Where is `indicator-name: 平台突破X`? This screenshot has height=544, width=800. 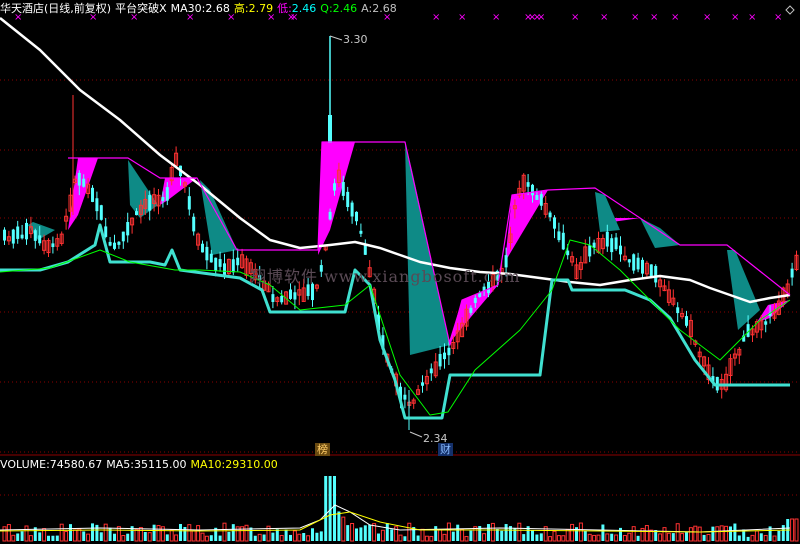
indicator-name: 平台突破X is located at coordinates (141, 8).